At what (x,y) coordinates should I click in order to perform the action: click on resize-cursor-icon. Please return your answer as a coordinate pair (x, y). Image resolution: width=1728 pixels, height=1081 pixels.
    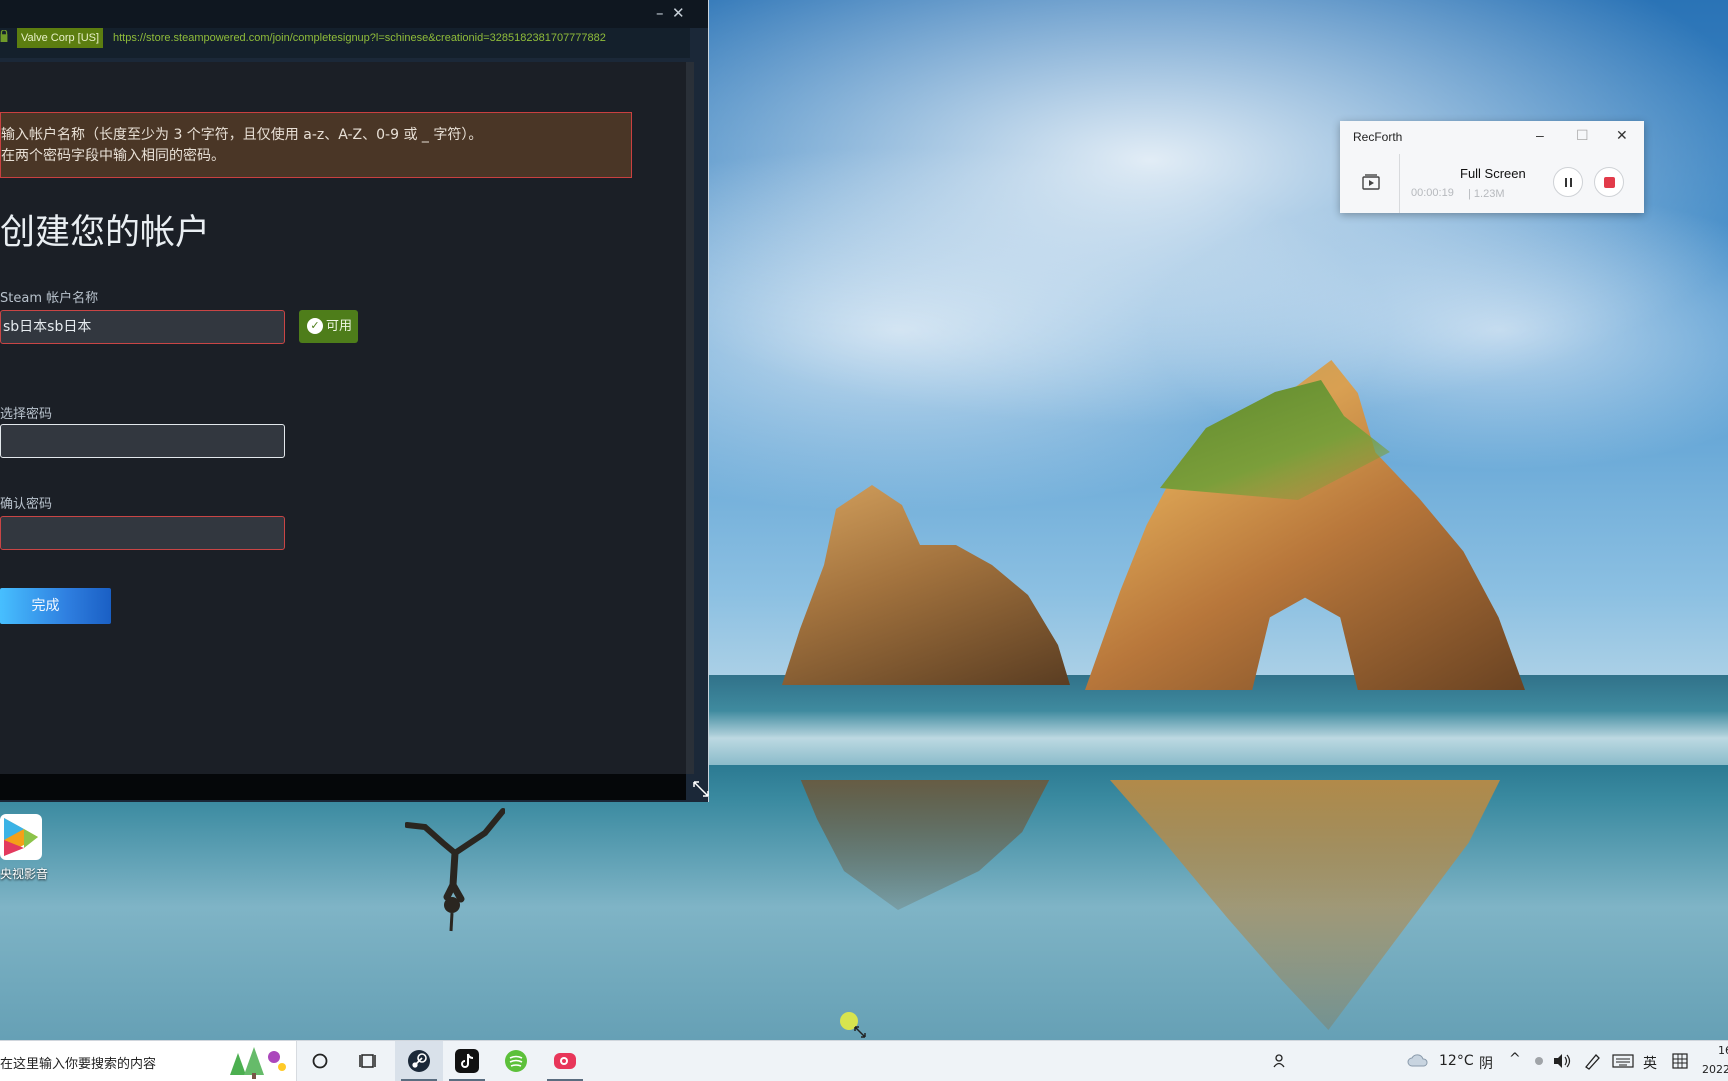
    Looking at the image, I should click on (860, 1032).